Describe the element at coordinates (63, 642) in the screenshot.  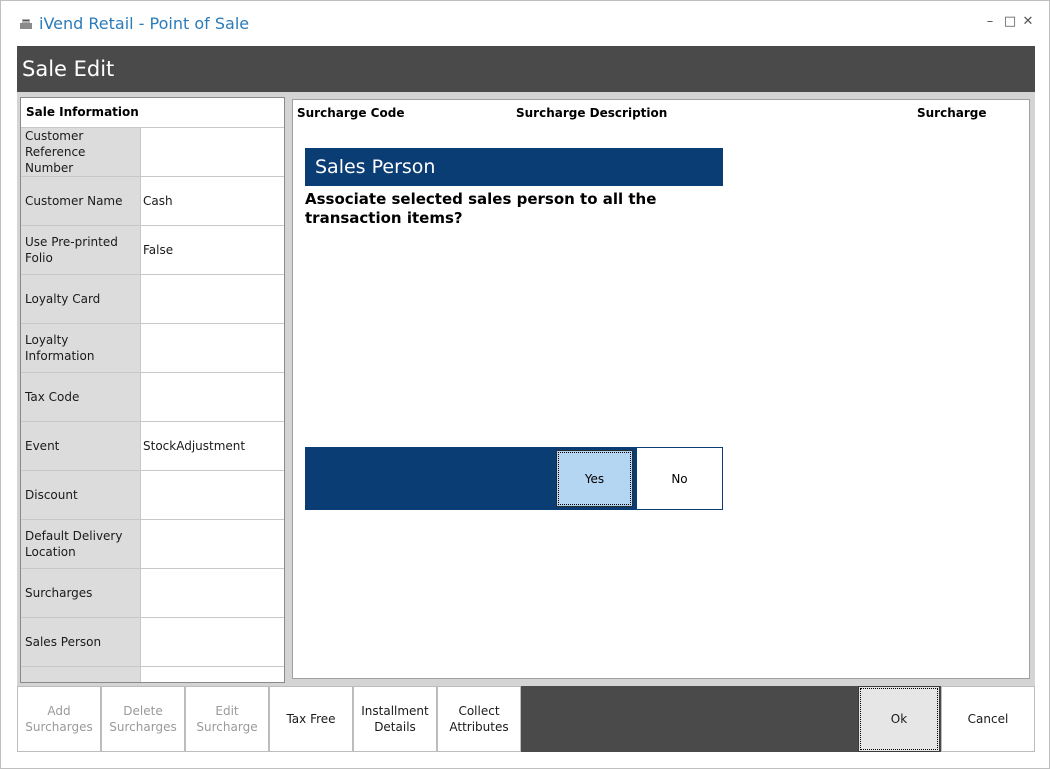
I see `row-label: Sales Person` at that location.